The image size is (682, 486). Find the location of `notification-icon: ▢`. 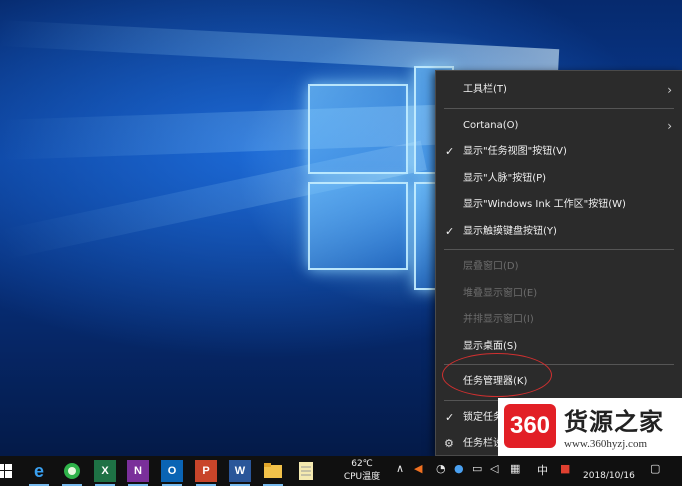

notification-icon: ▢ is located at coordinates (655, 468).